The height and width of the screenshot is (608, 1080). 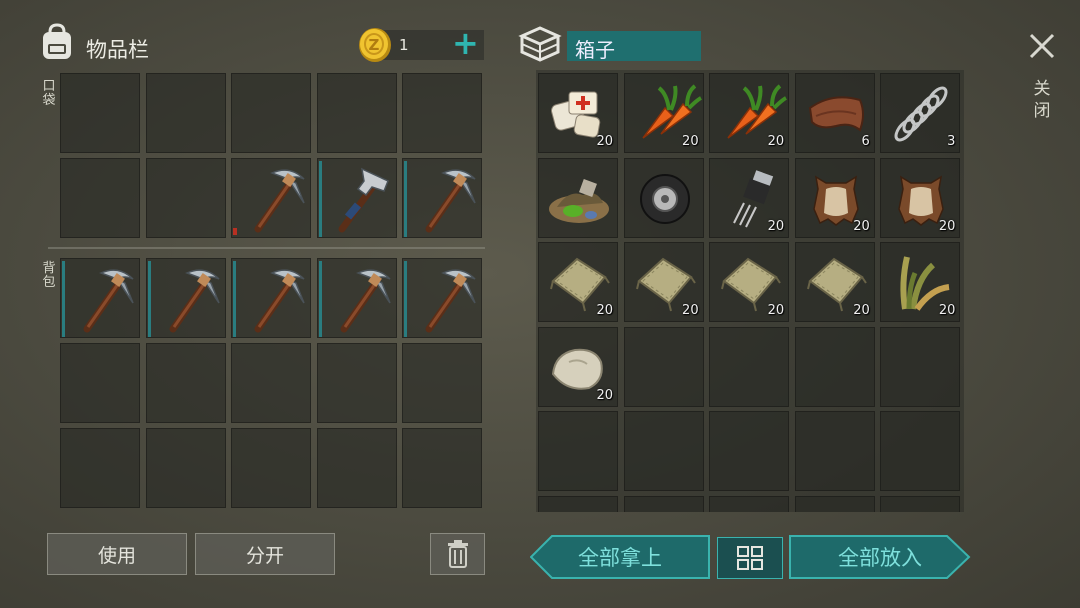 I want to click on take-all-button: 全部拿上, so click(x=620, y=557).